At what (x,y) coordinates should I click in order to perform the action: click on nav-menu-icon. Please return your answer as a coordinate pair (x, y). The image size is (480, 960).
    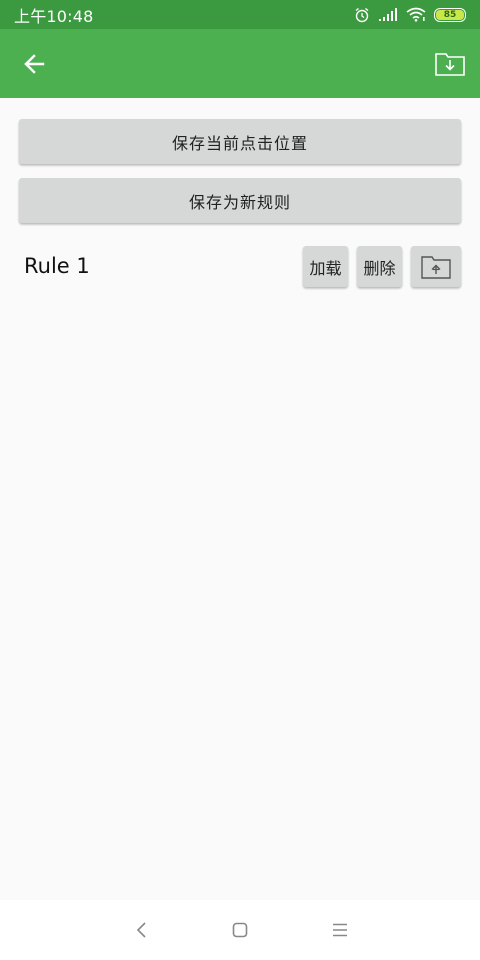
    Looking at the image, I should click on (340, 930).